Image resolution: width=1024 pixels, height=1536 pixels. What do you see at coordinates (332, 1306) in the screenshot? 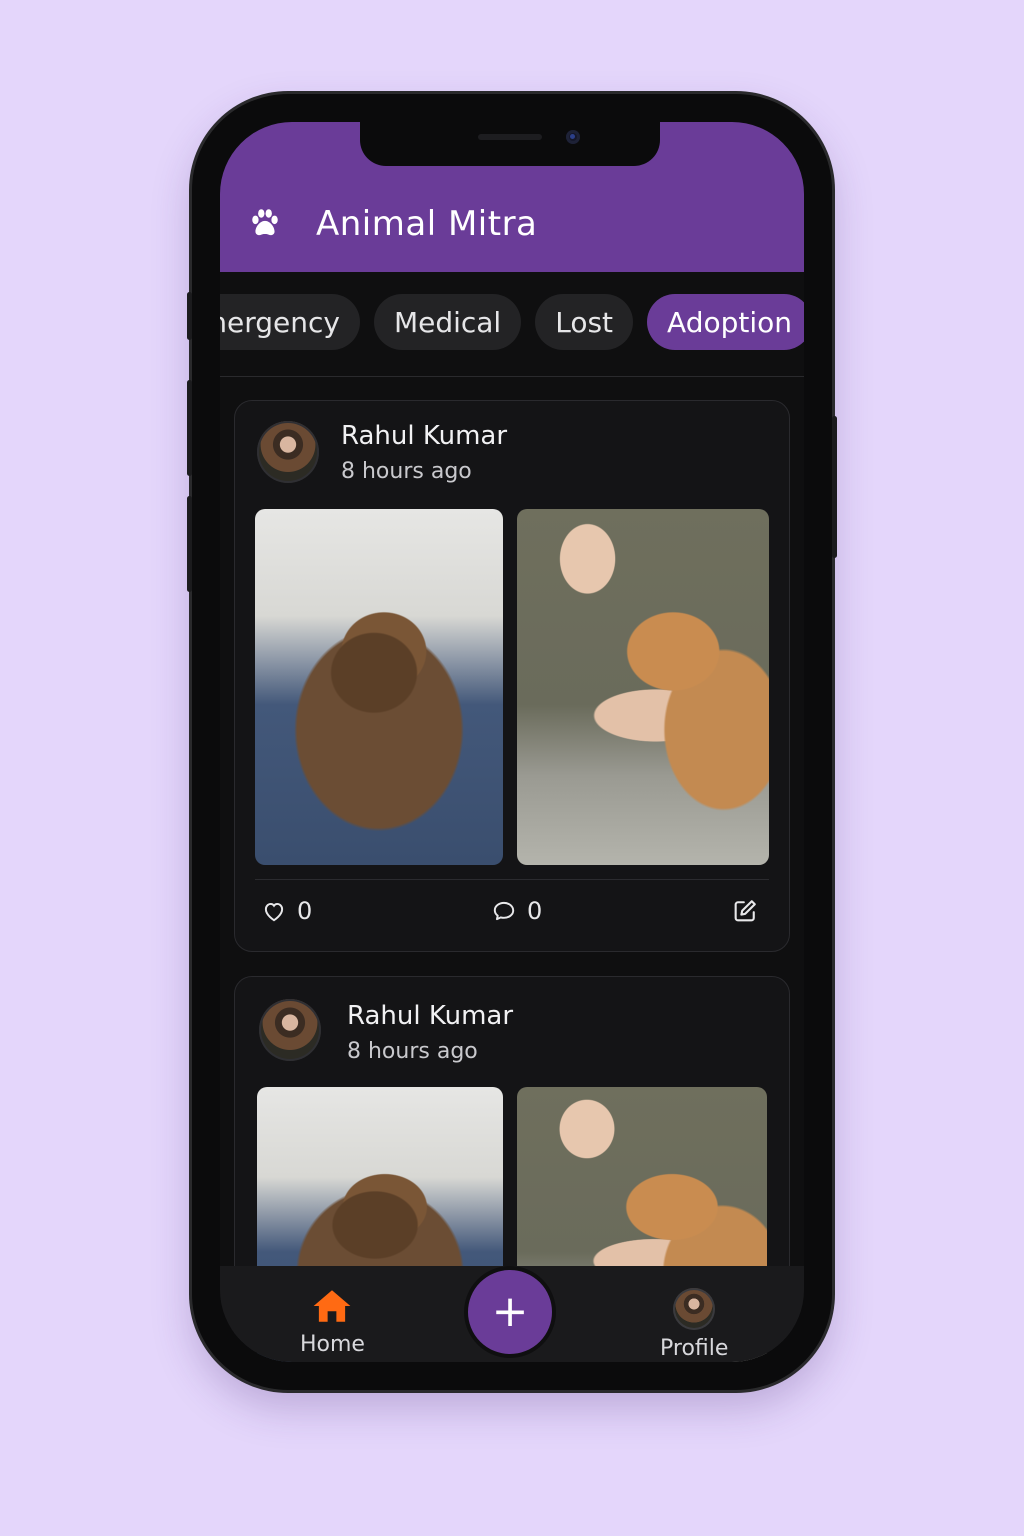
I see `home-icon` at bounding box center [332, 1306].